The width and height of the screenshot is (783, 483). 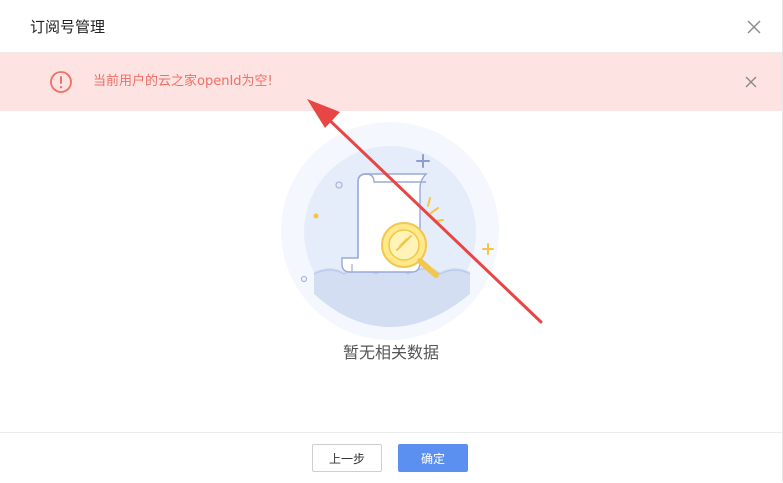 What do you see at coordinates (751, 81) in the screenshot?
I see `alert-close-icon` at bounding box center [751, 81].